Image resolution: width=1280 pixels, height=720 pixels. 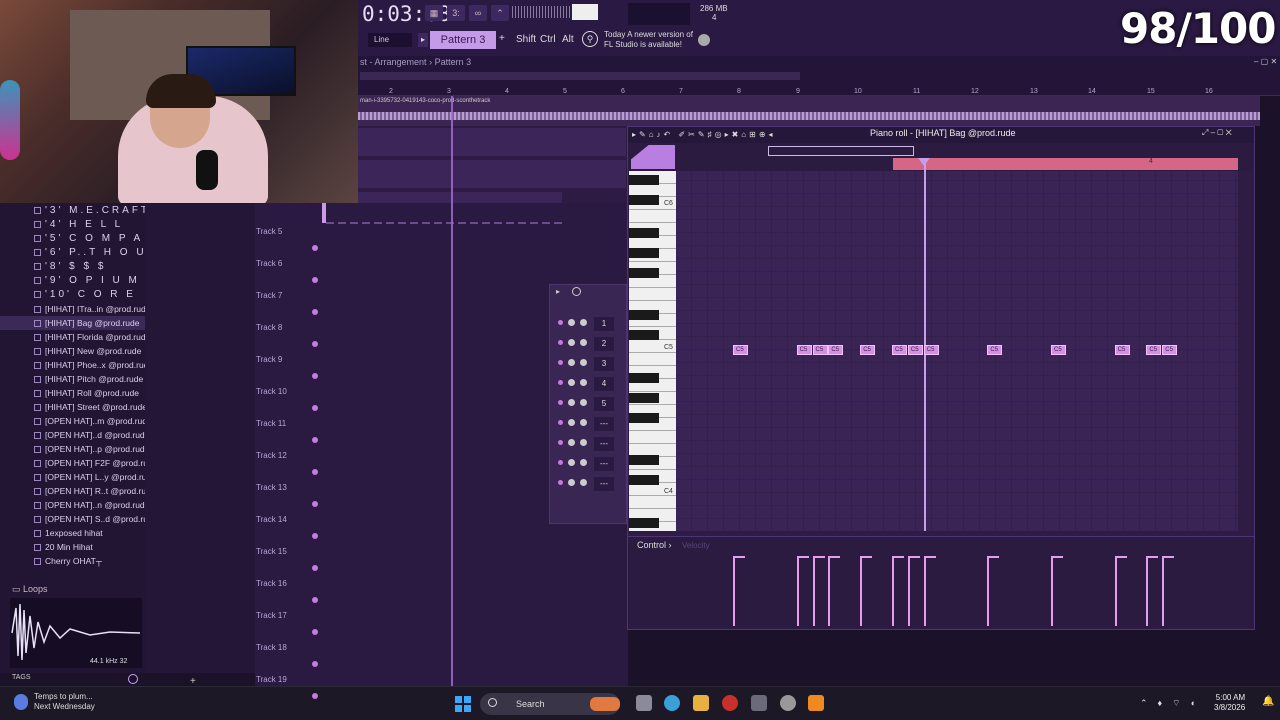 I want to click on step-icon: 3:, so click(x=456, y=13).